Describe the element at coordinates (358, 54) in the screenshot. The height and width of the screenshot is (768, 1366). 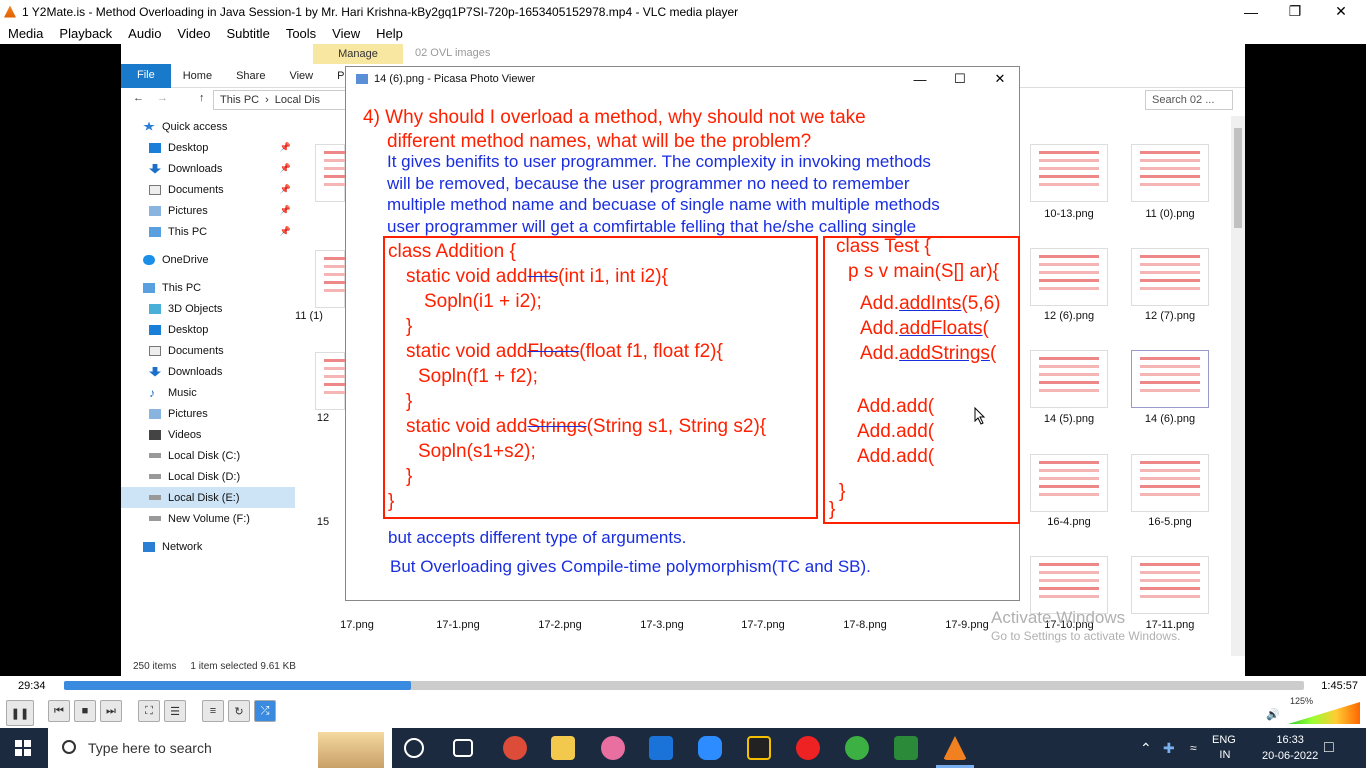
I see `manage-tab: Manage` at that location.